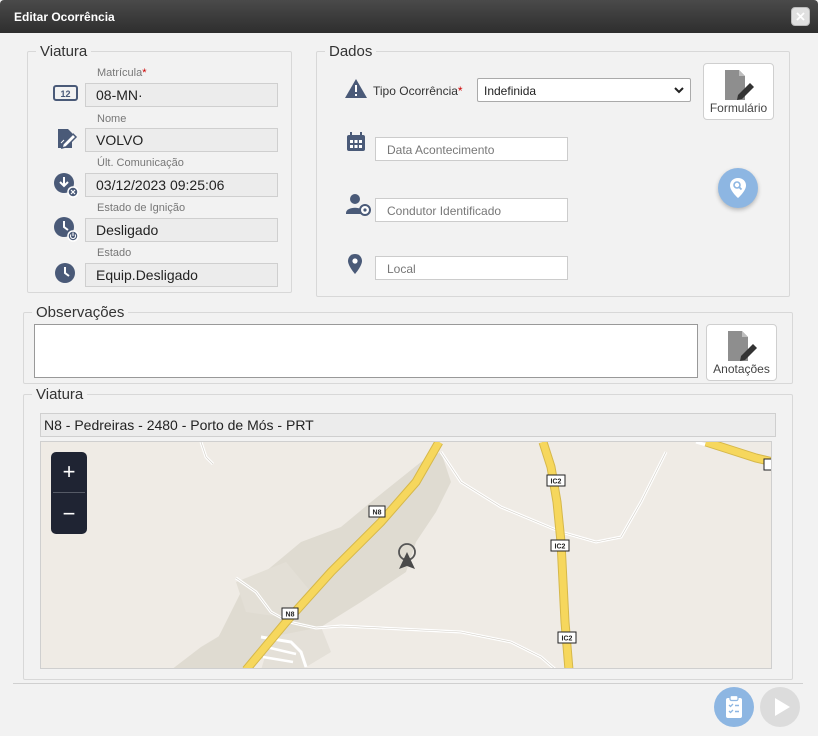 This screenshot has height=736, width=818. Describe the element at coordinates (510, 91) in the screenshot. I see `tipo-ocorrencia-value: Indefinida` at that location.